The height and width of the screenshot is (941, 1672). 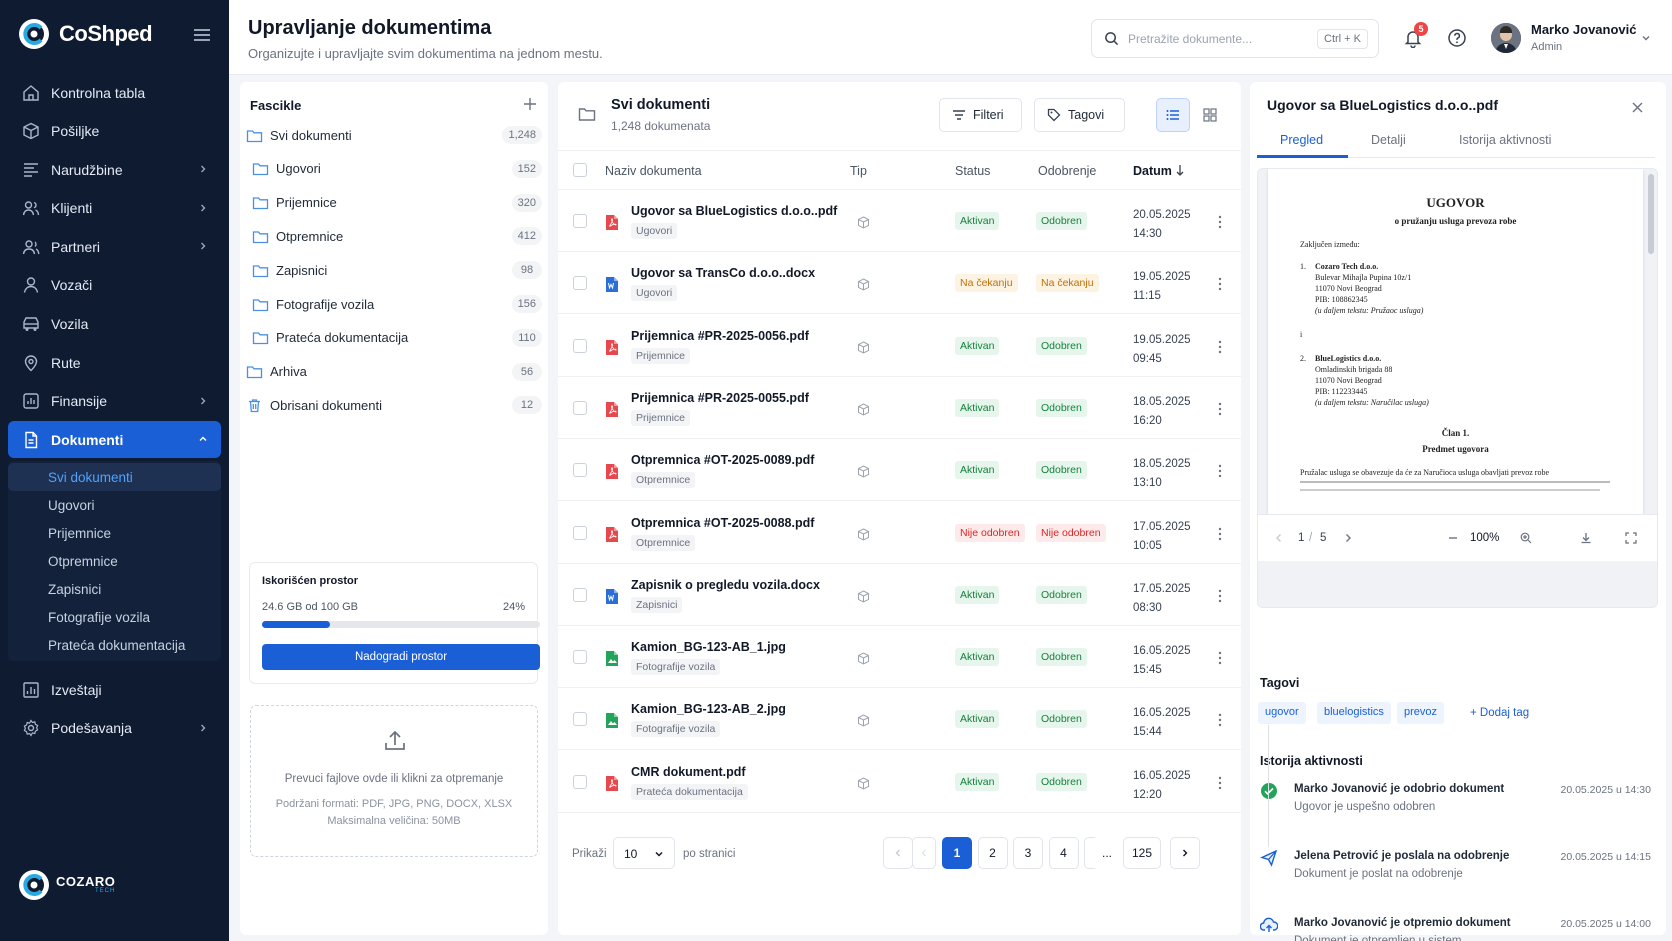 What do you see at coordinates (397, 270) in the screenshot?
I see `folder-item: Zapisnici 98` at bounding box center [397, 270].